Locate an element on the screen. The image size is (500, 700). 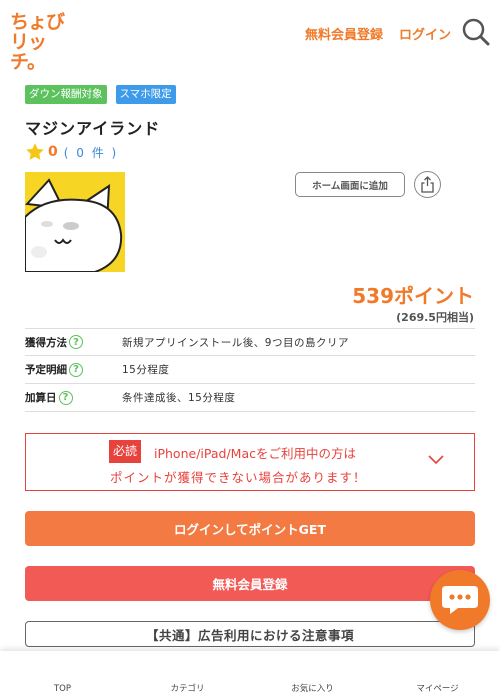
info-value: 新規アプリインストール後、9つ目の島クリア is located at coordinates (235, 342).